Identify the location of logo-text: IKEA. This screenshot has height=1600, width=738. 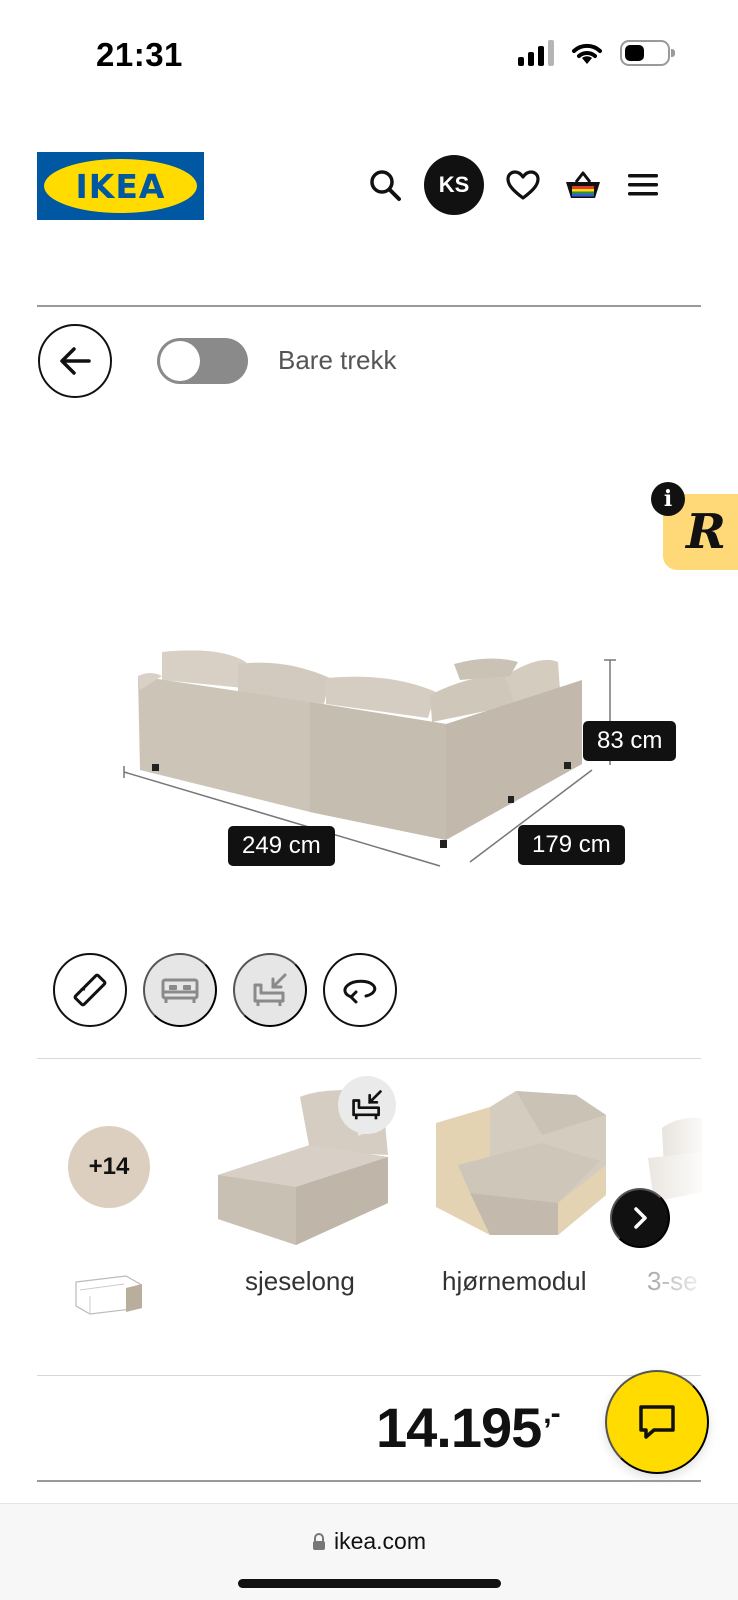
(120, 186).